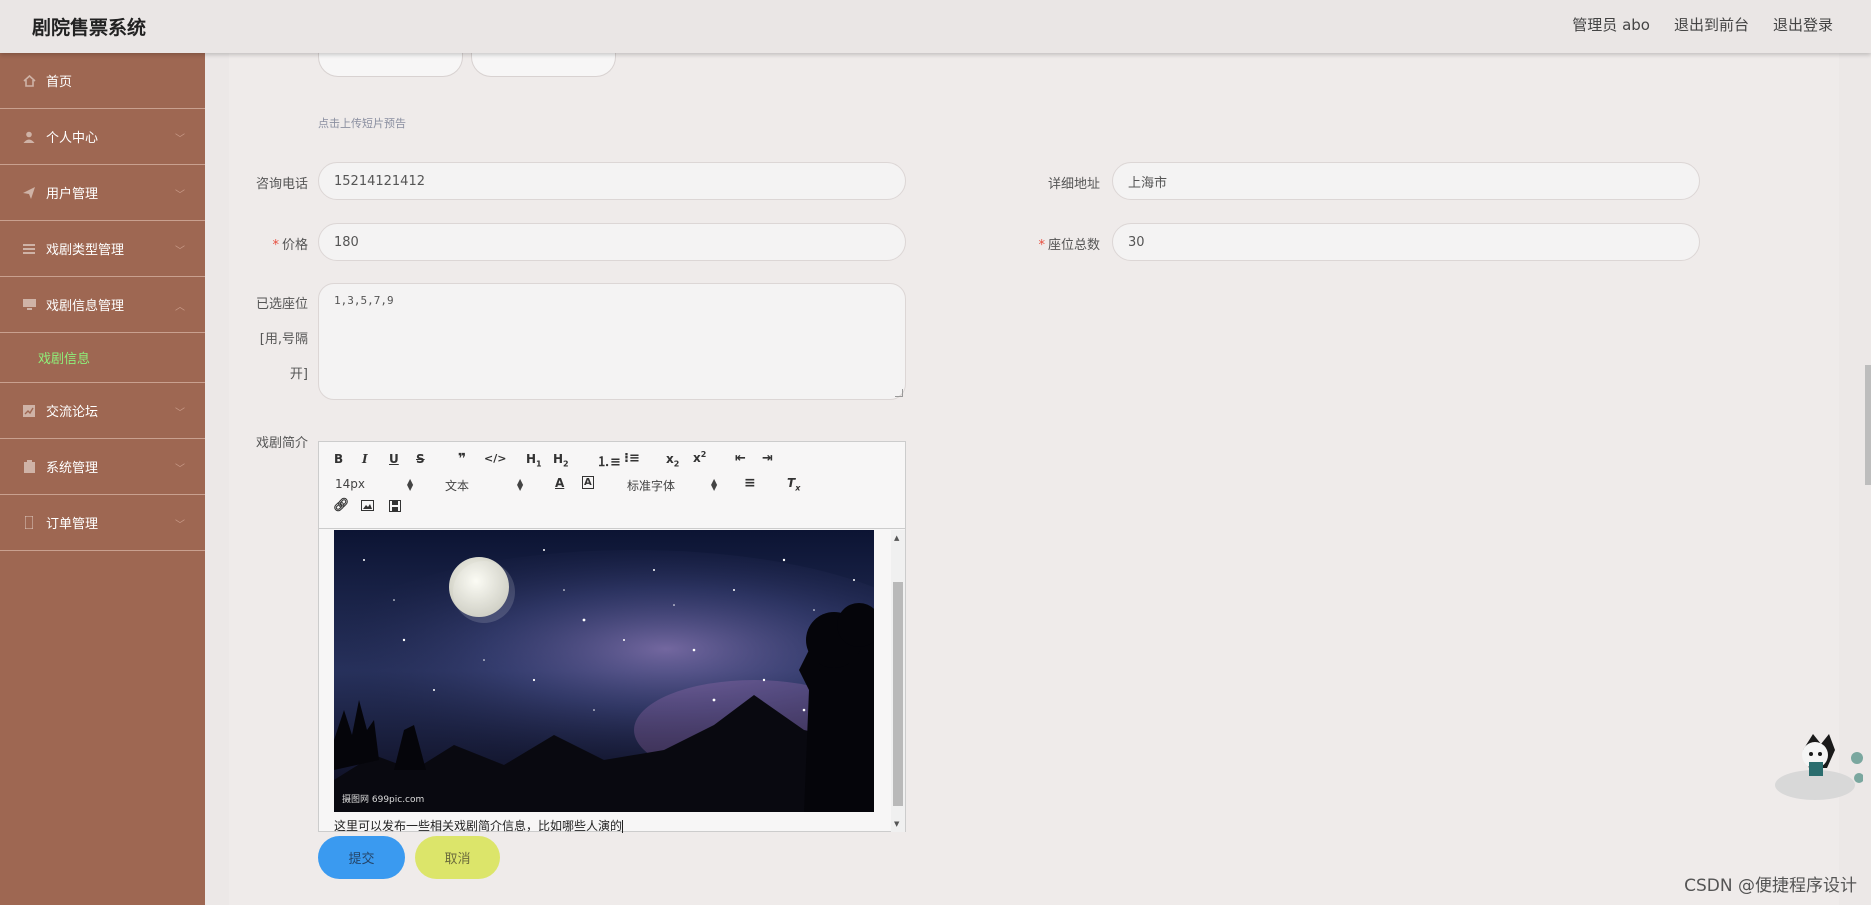 The width and height of the screenshot is (1871, 905). Describe the element at coordinates (750, 483) in the screenshot. I see `align-left-icon: ≡` at that location.